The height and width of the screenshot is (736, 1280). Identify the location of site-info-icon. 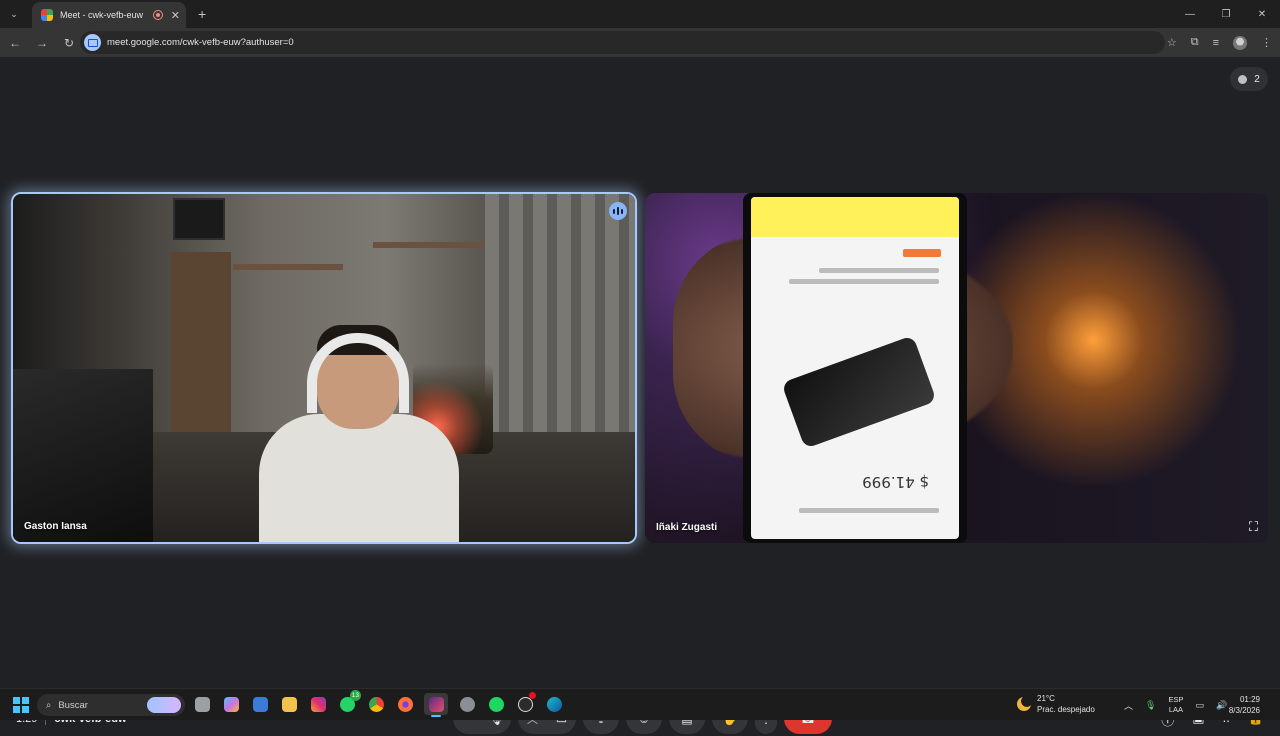
(92, 42).